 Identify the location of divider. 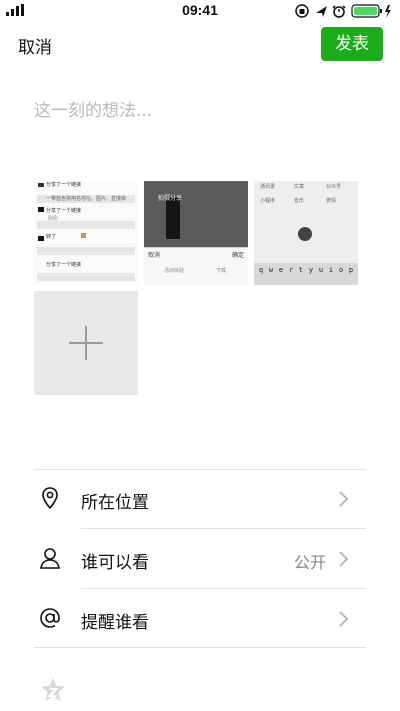
(200, 469).